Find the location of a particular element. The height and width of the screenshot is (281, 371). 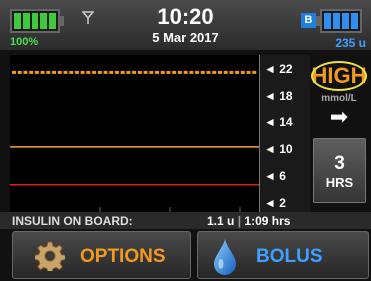

reservoir-units: 235 u is located at coordinates (350, 43).